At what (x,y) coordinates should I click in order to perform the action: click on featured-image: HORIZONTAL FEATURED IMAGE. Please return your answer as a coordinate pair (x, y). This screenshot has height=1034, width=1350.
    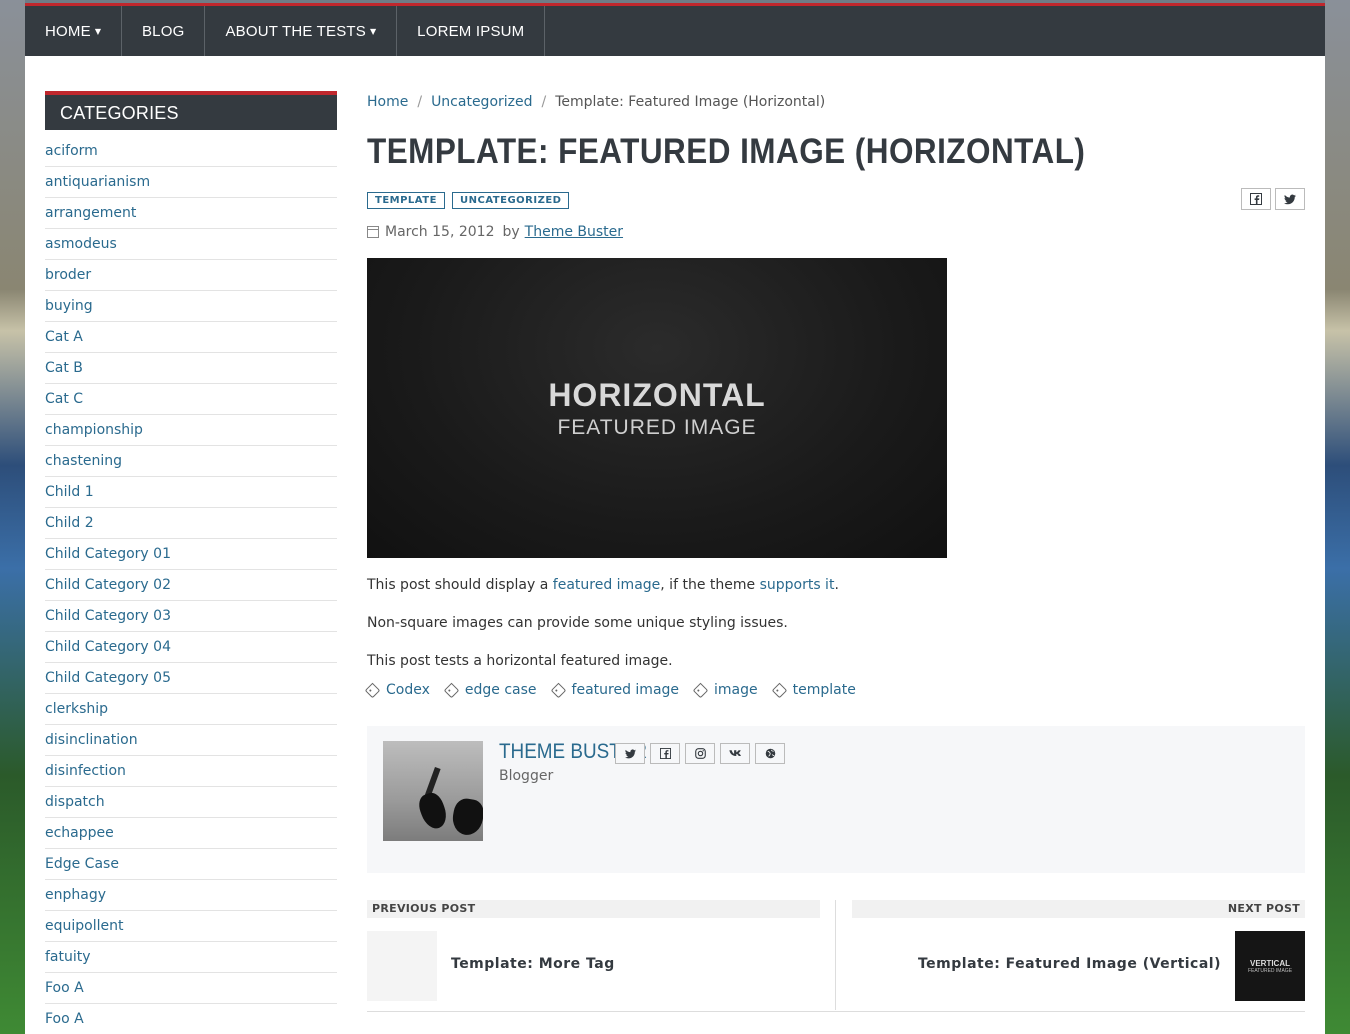
    Looking at the image, I should click on (657, 408).